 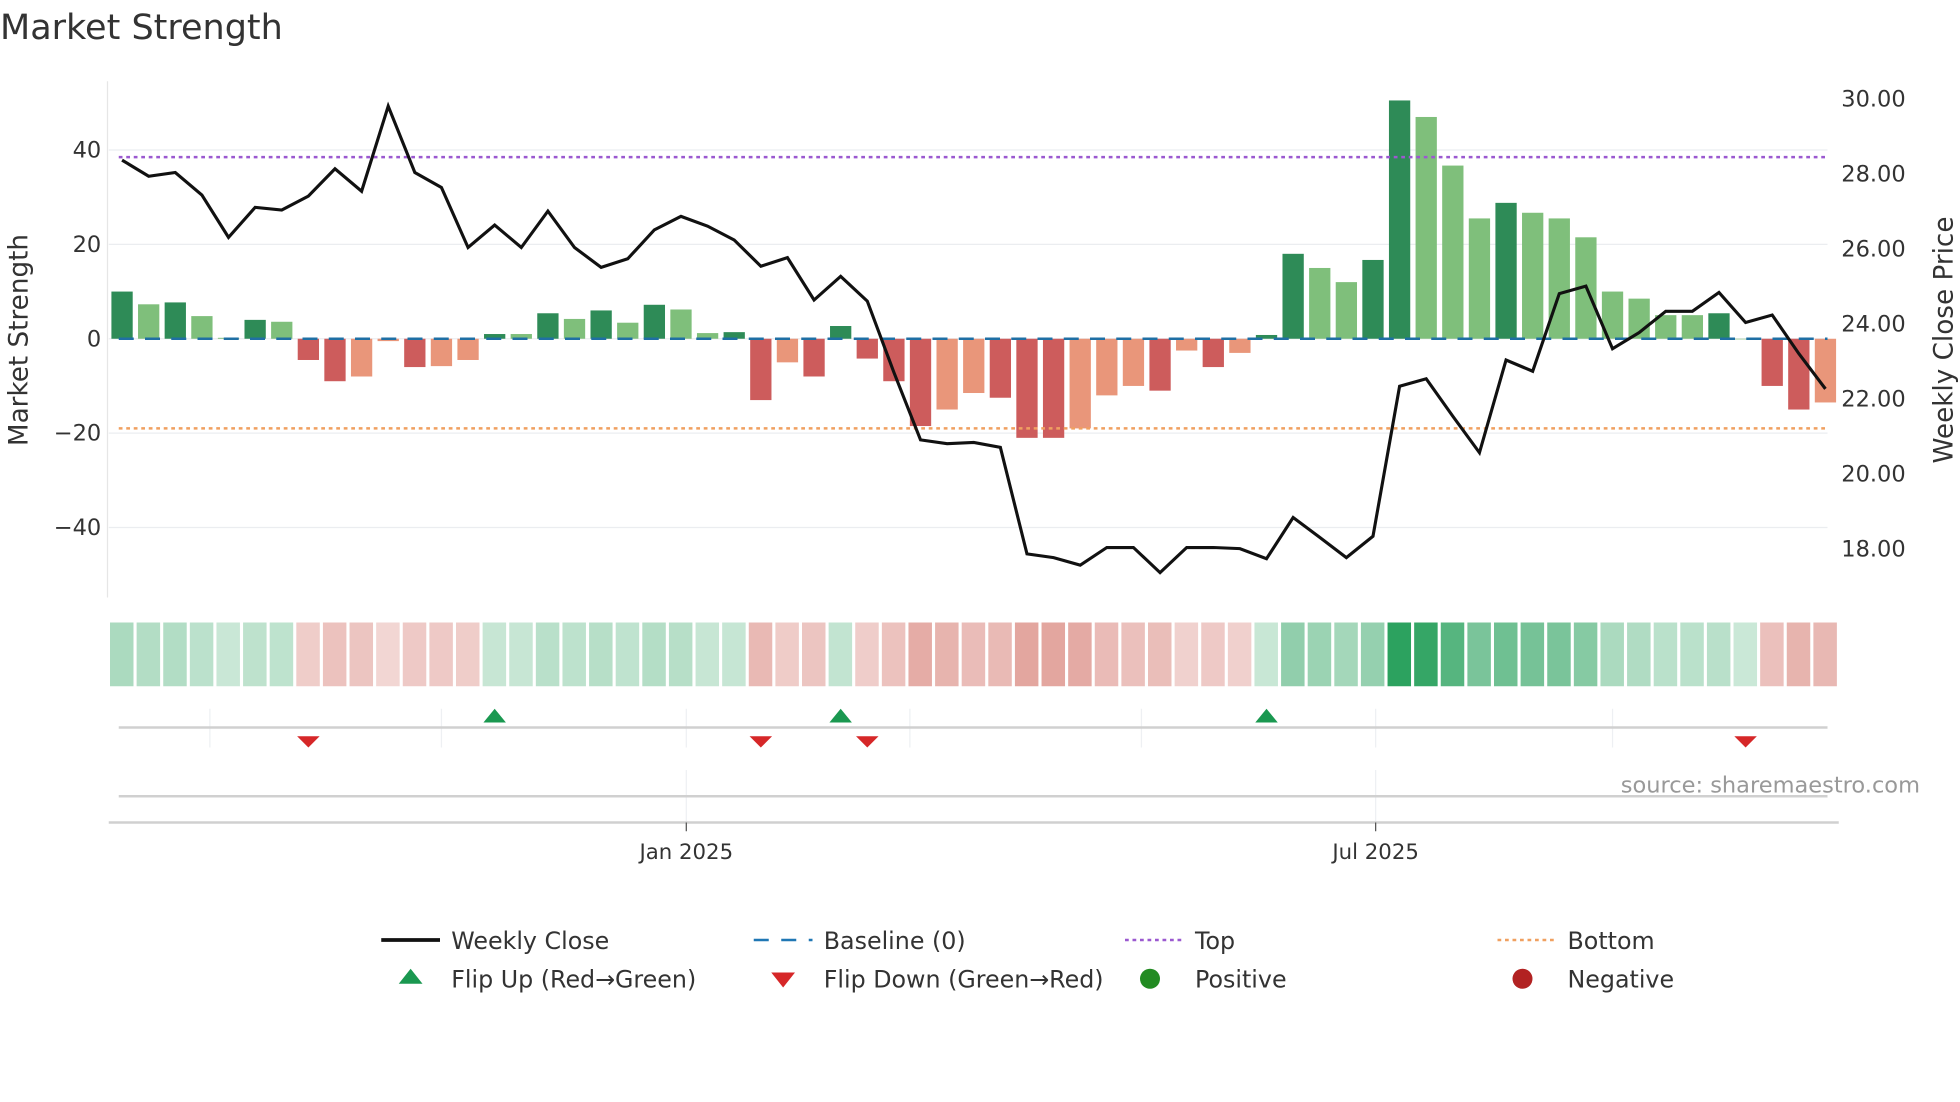 I want to click on legend-item: Negative, so click(x=1593, y=980).